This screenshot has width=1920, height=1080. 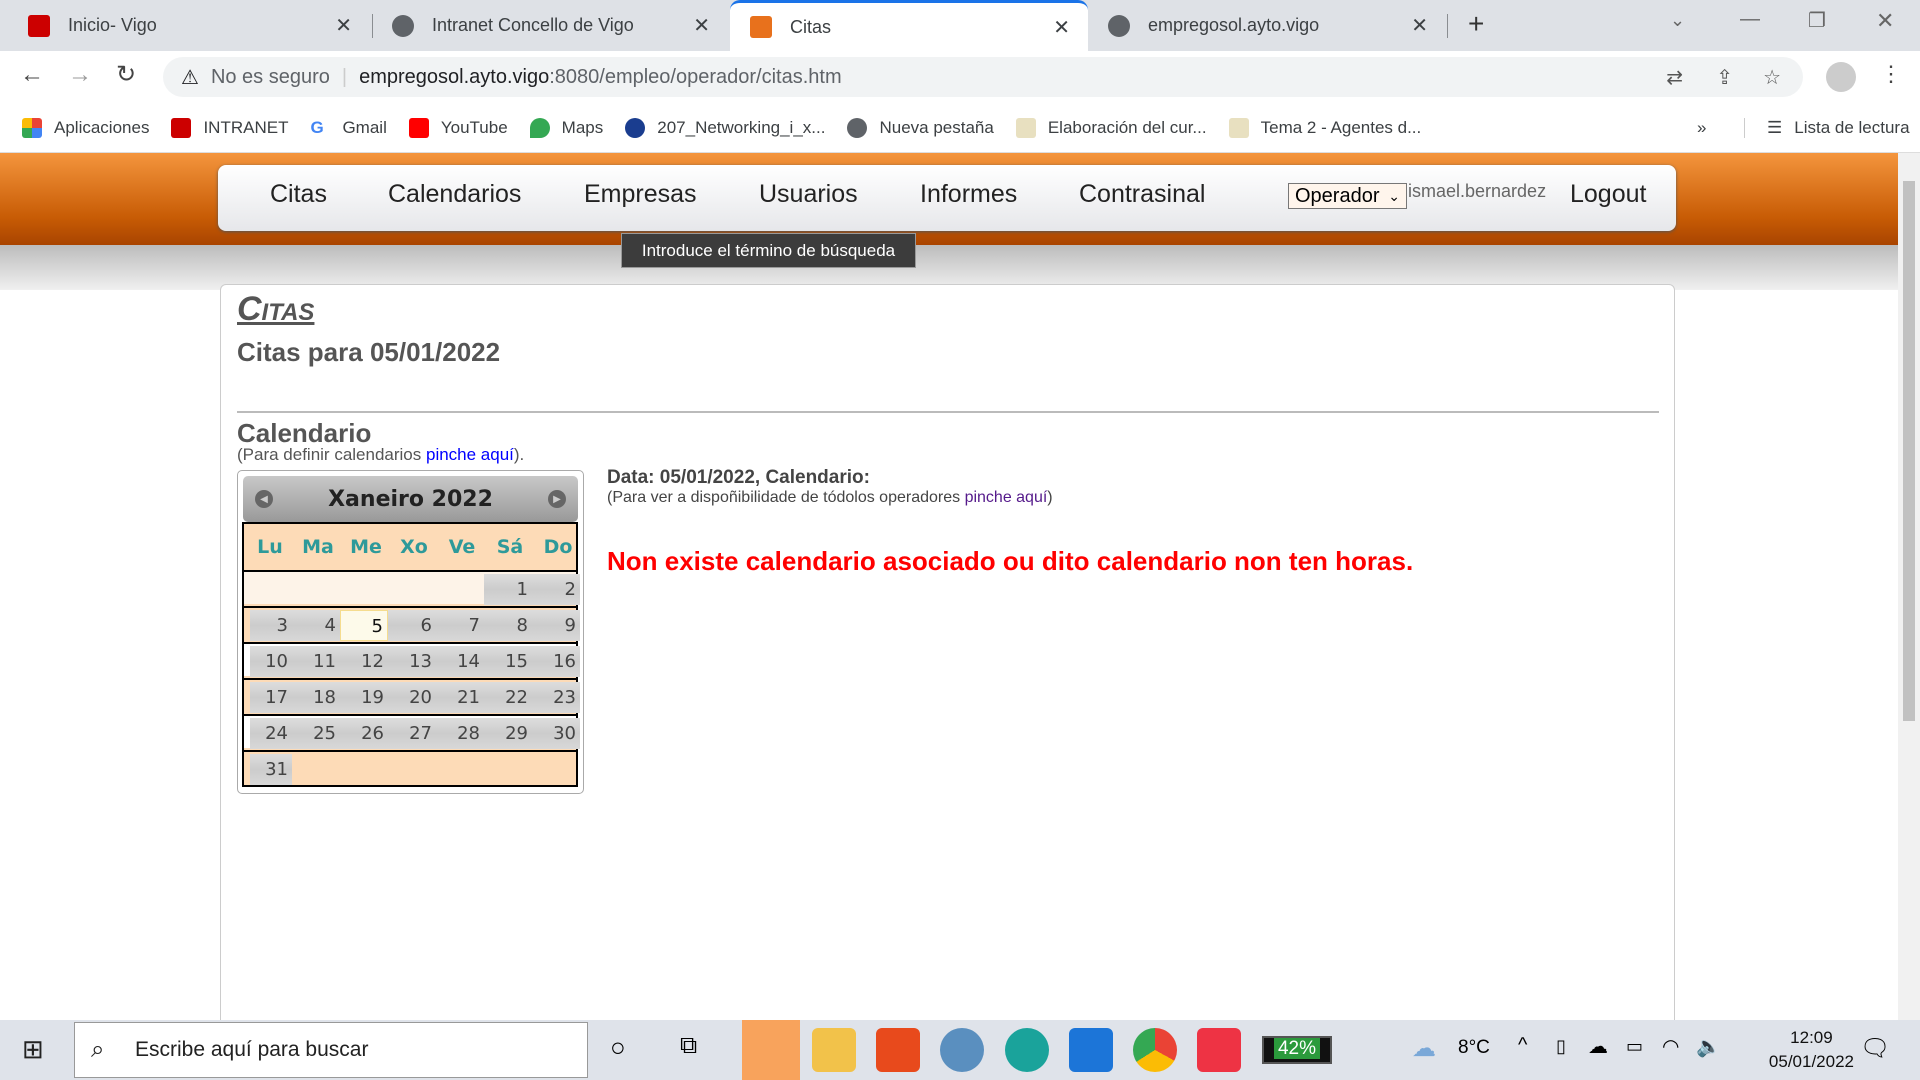 What do you see at coordinates (1670, 1046) in the screenshot?
I see `wifi-icon: ◠` at bounding box center [1670, 1046].